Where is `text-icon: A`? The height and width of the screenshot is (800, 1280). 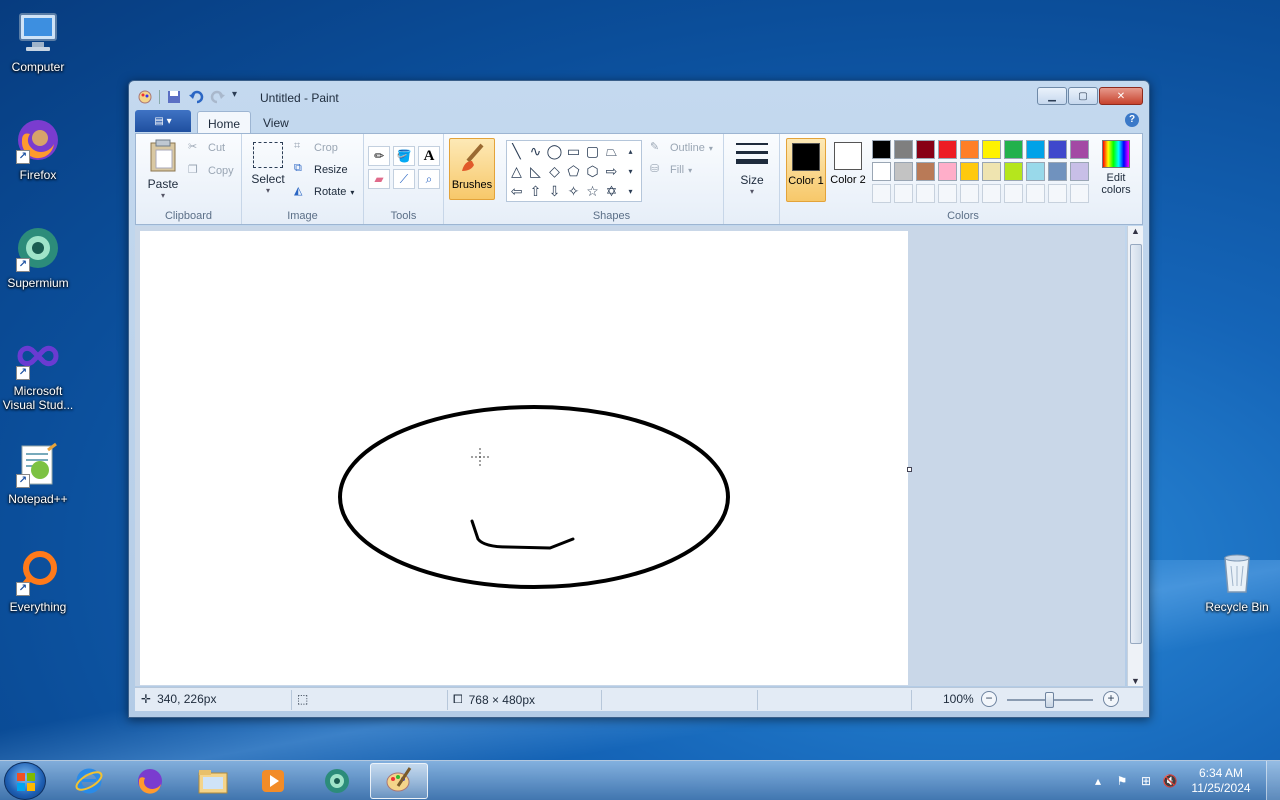 text-icon: A is located at coordinates (429, 156).